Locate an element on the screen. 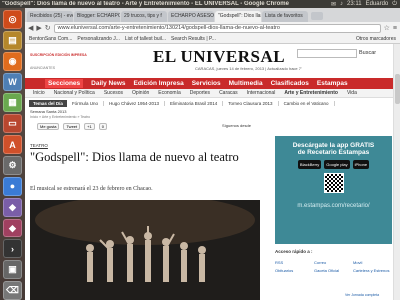 This screenshot has height=300, width=400. other-bookmarks: Otros marcadores is located at coordinates (378, 39).